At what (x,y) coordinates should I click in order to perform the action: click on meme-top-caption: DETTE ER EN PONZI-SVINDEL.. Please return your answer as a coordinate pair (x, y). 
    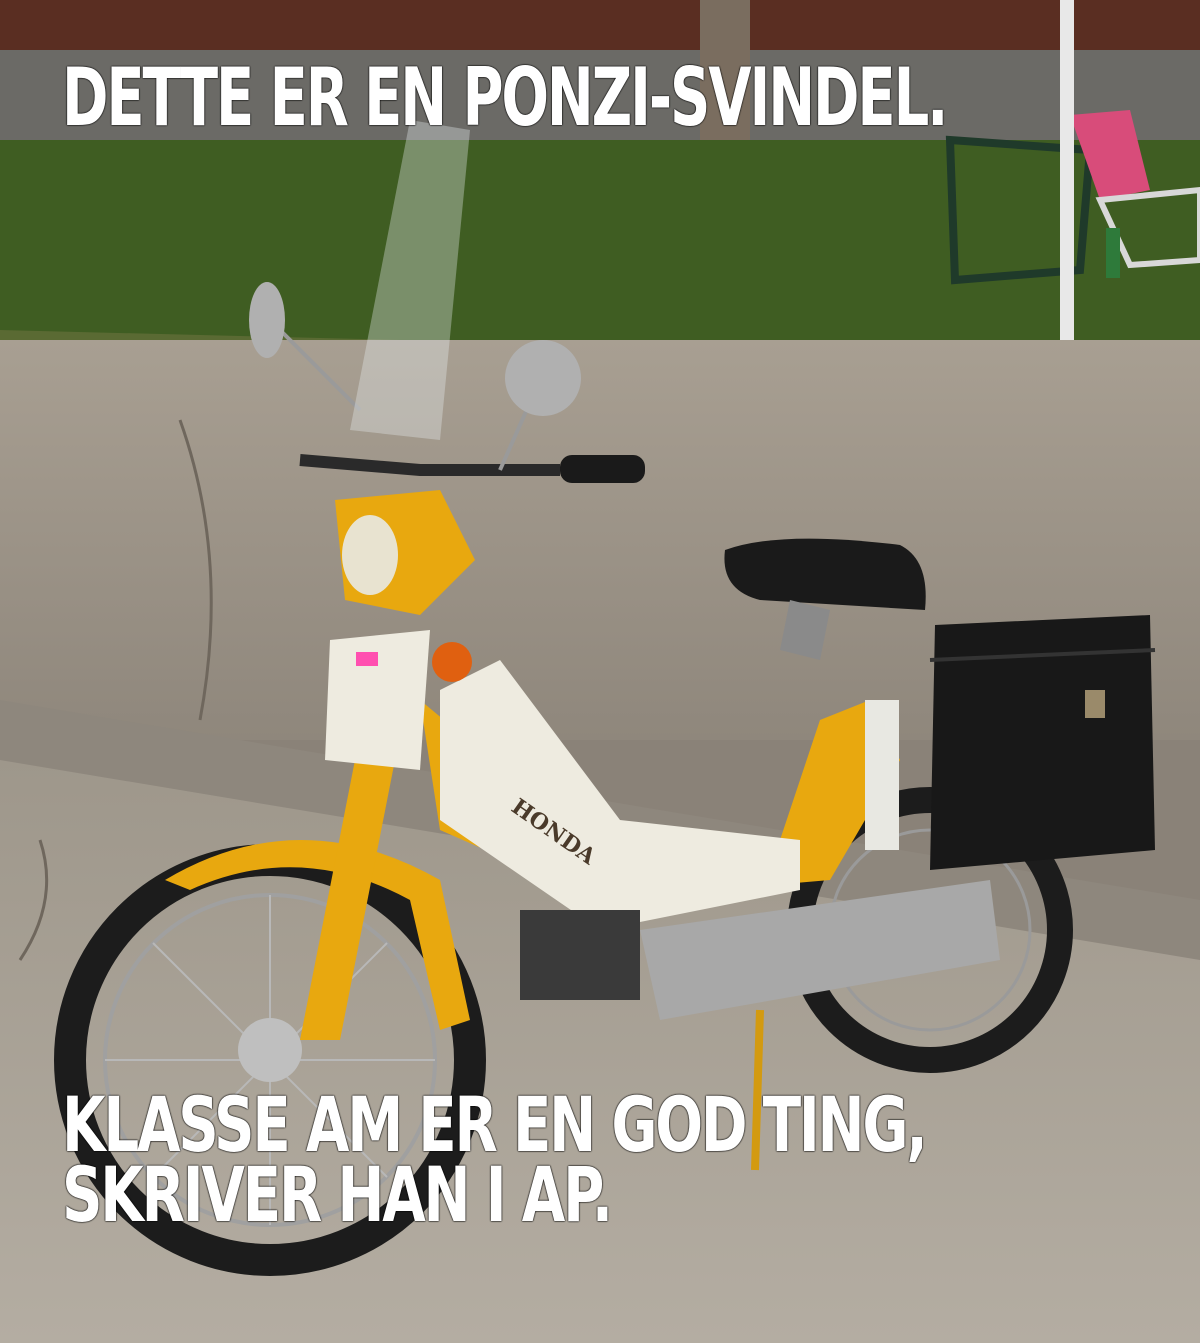
    Looking at the image, I should click on (505, 97).